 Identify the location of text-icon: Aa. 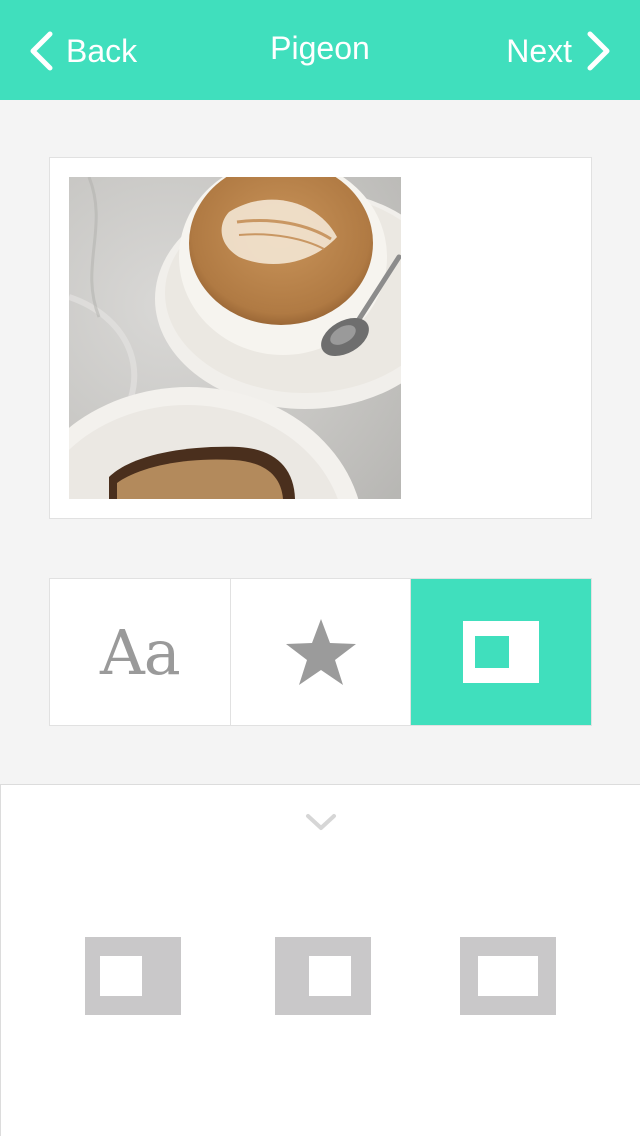
(140, 652).